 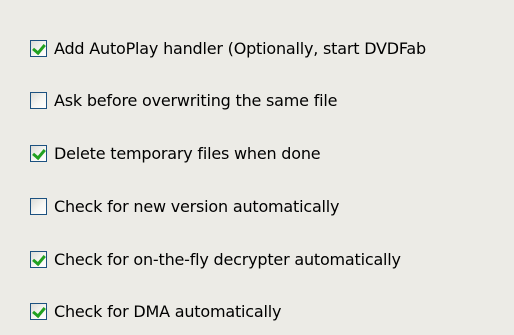 What do you see at coordinates (187, 153) in the screenshot?
I see `delete-temp-files-label: Delete temporary files when done` at bounding box center [187, 153].